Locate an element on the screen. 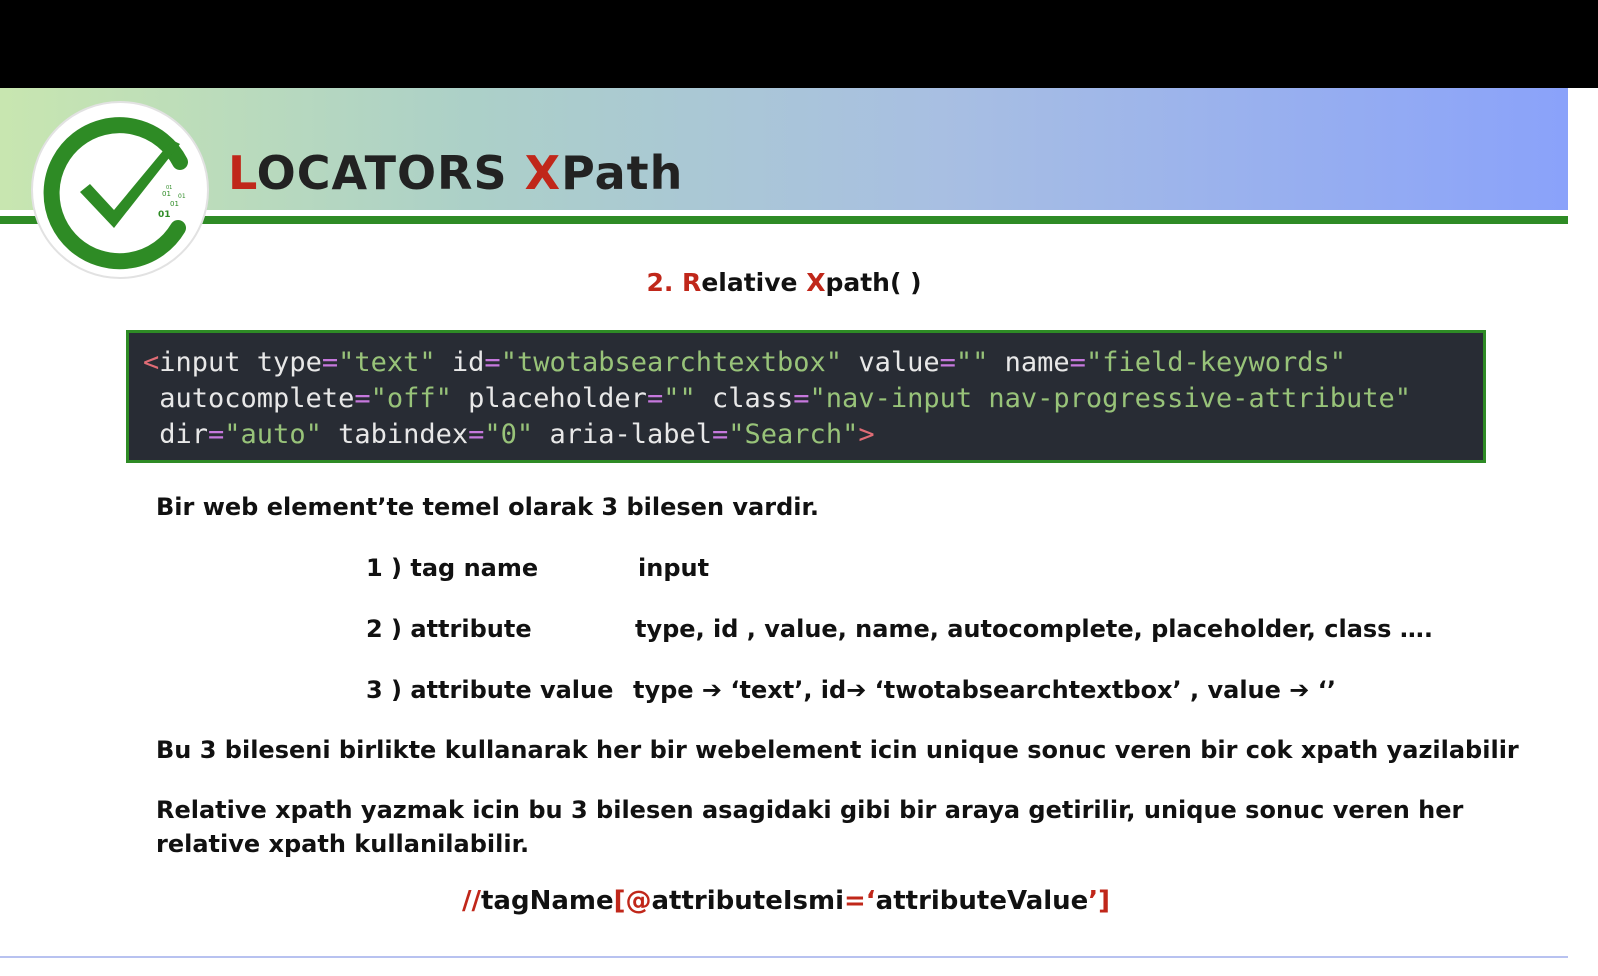 Image resolution: width=1598 pixels, height=976 pixels. code-attr: dir is located at coordinates (176, 434).